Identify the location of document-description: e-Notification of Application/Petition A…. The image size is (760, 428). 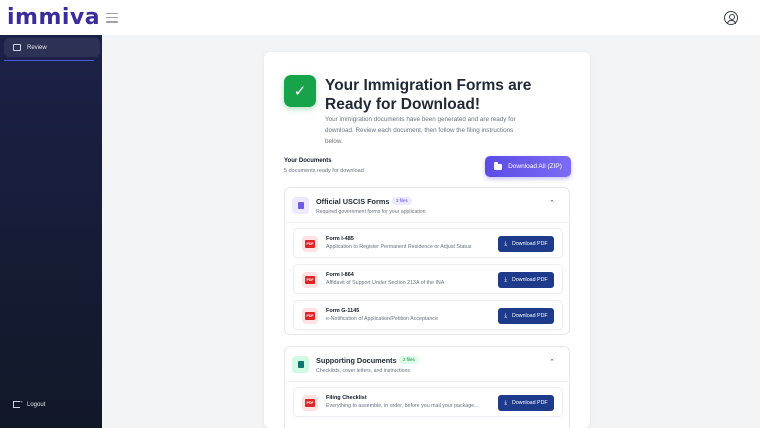
(382, 319).